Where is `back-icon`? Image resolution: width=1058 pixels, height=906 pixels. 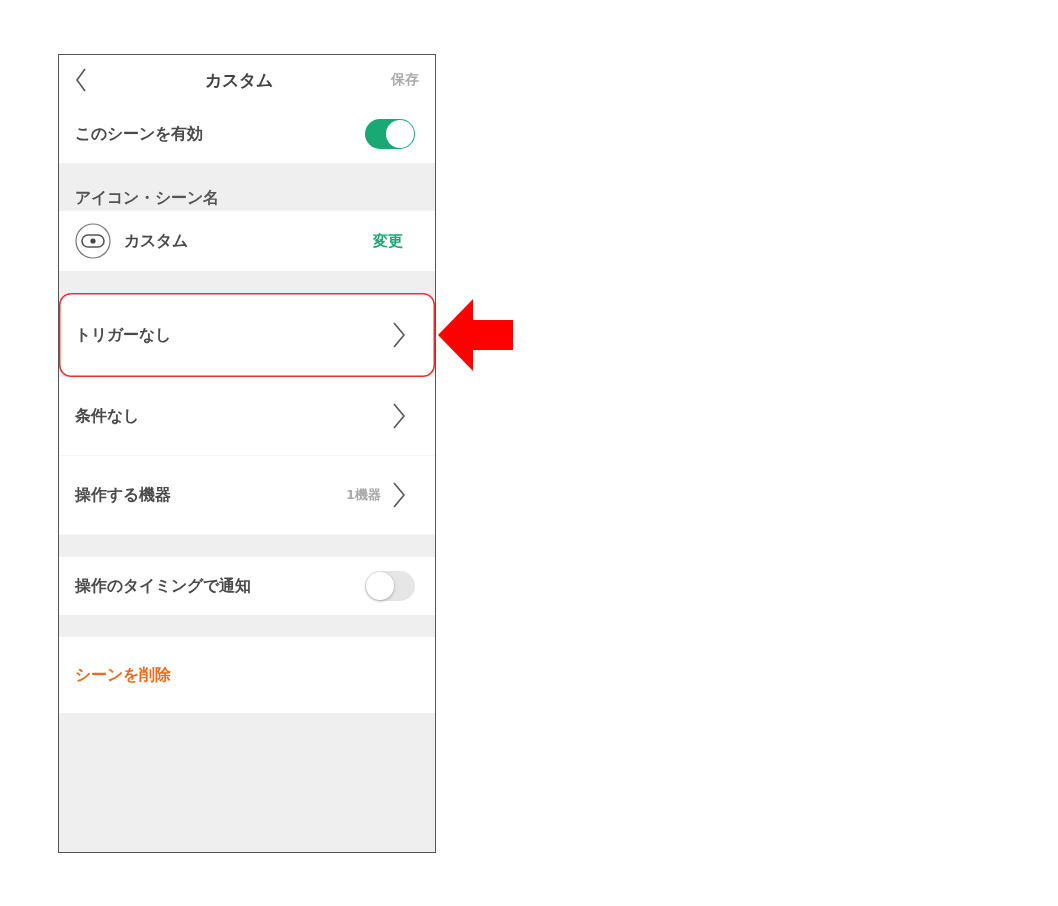 back-icon is located at coordinates (81, 80).